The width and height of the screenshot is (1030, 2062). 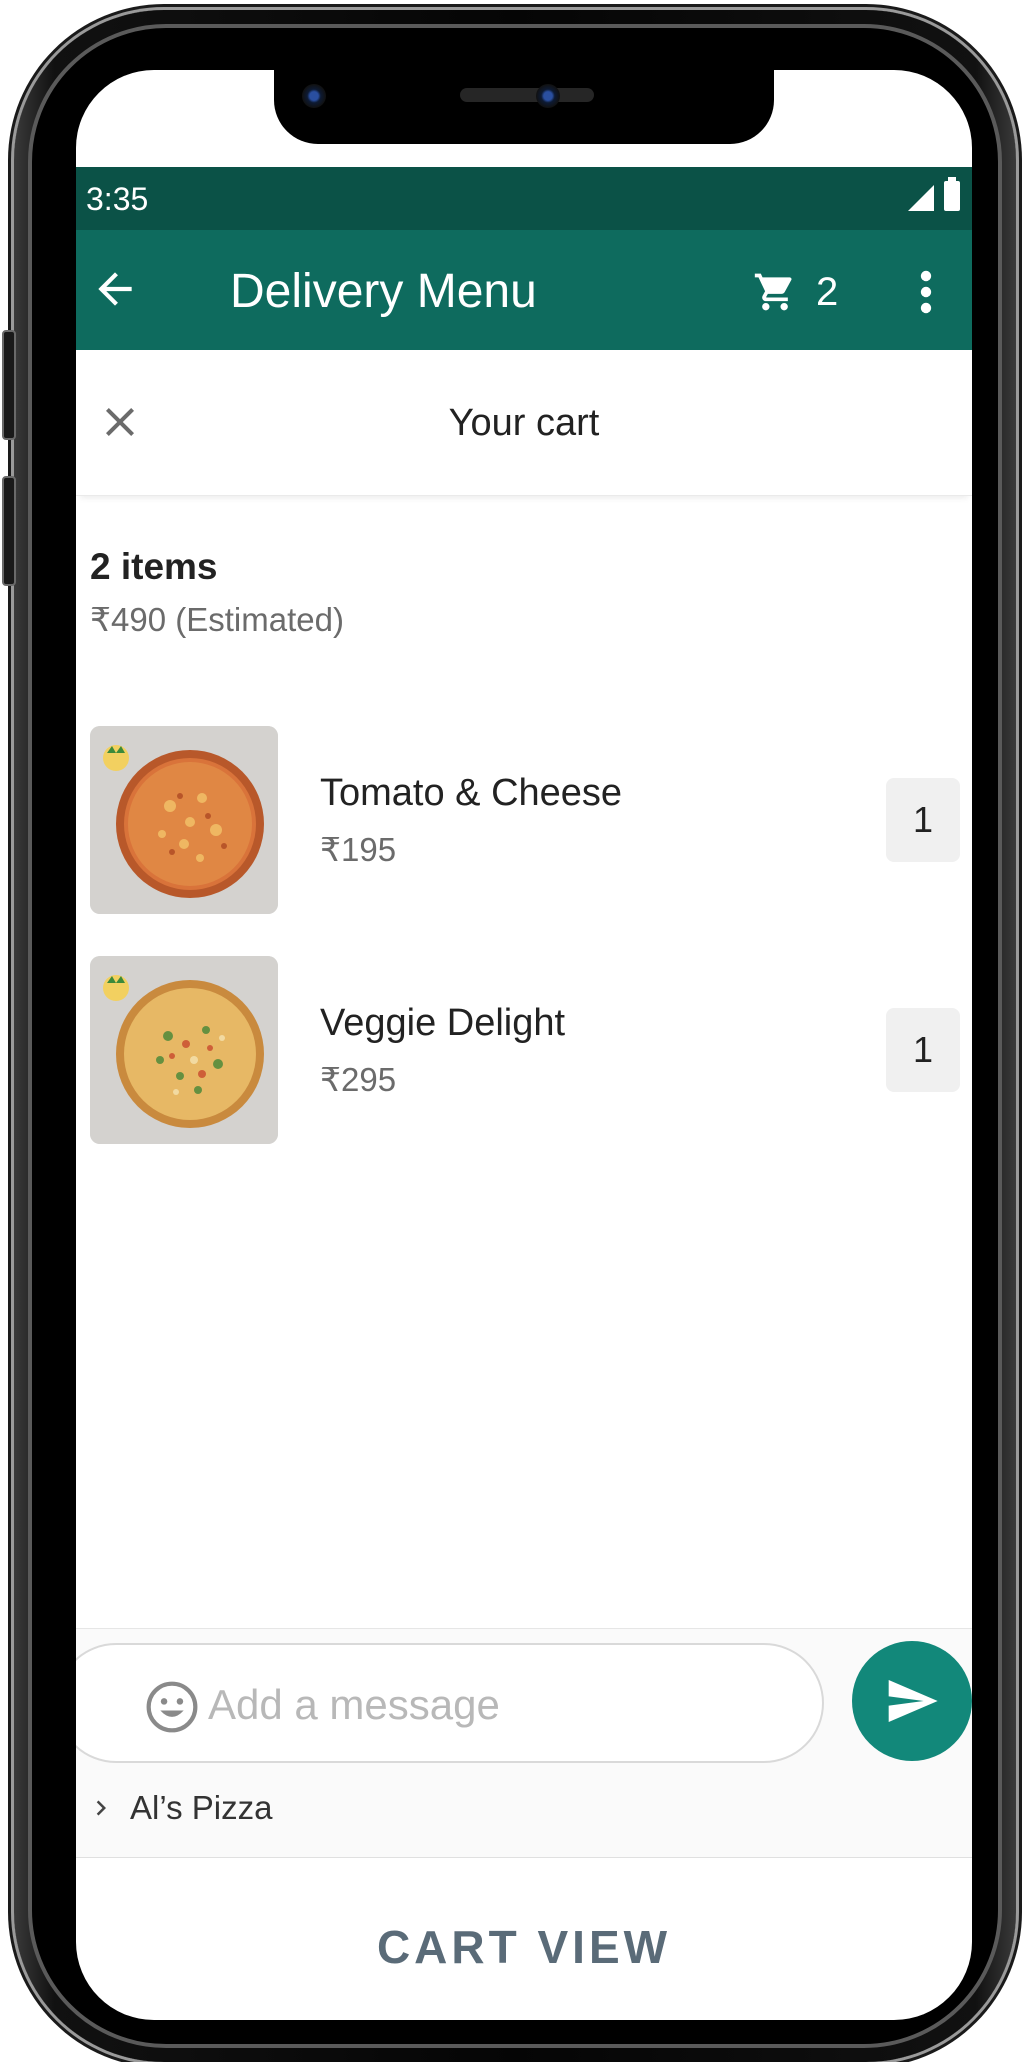 I want to click on message-field, so click(x=450, y=1703).